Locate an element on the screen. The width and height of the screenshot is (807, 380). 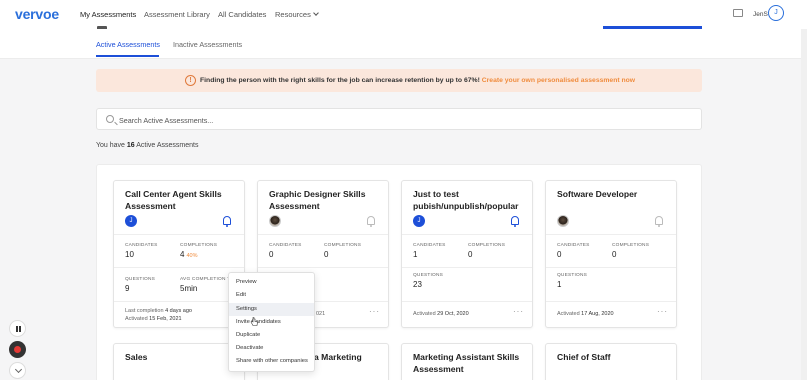
tab-inactive-assessments: Inactive Assessments is located at coordinates (207, 44).